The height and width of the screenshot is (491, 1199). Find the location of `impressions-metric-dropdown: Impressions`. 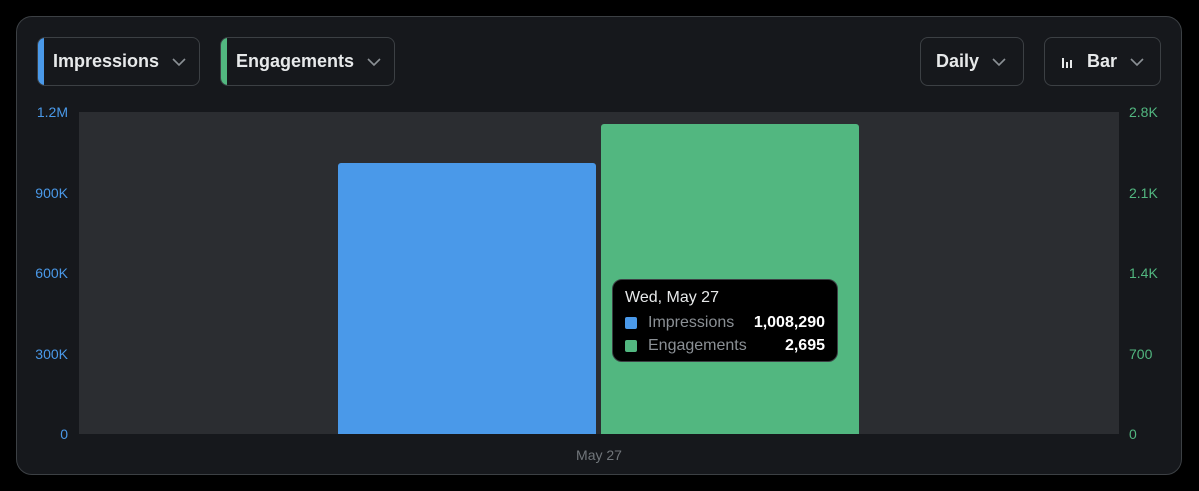

impressions-metric-dropdown: Impressions is located at coordinates (118, 61).